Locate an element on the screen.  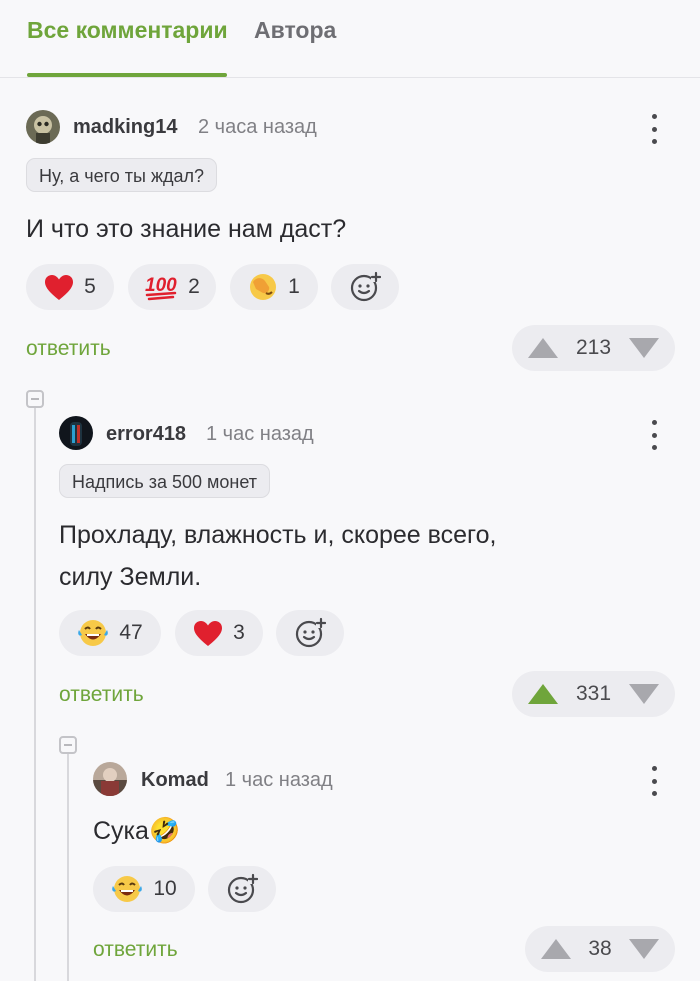
reaction-facepalm: 1 is located at coordinates (274, 287).